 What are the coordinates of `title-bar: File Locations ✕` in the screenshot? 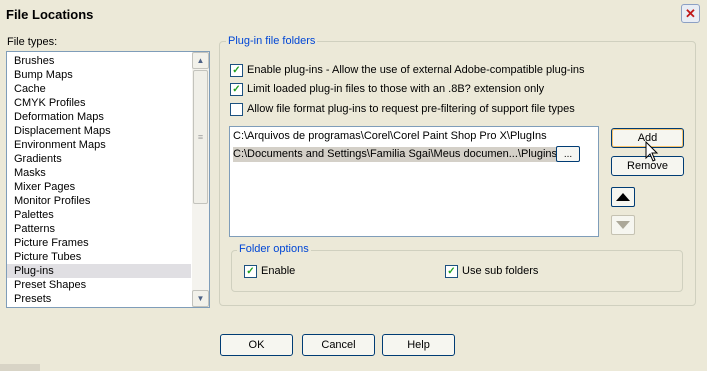 It's located at (353, 15).